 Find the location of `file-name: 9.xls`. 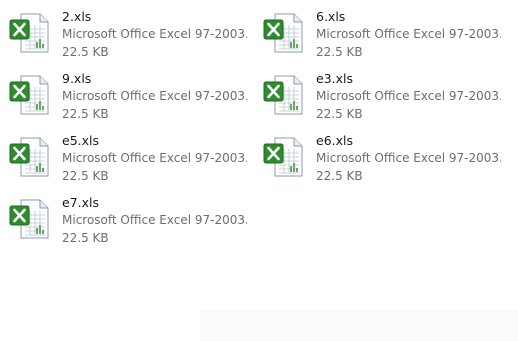

file-name: 9.xls is located at coordinates (77, 78).